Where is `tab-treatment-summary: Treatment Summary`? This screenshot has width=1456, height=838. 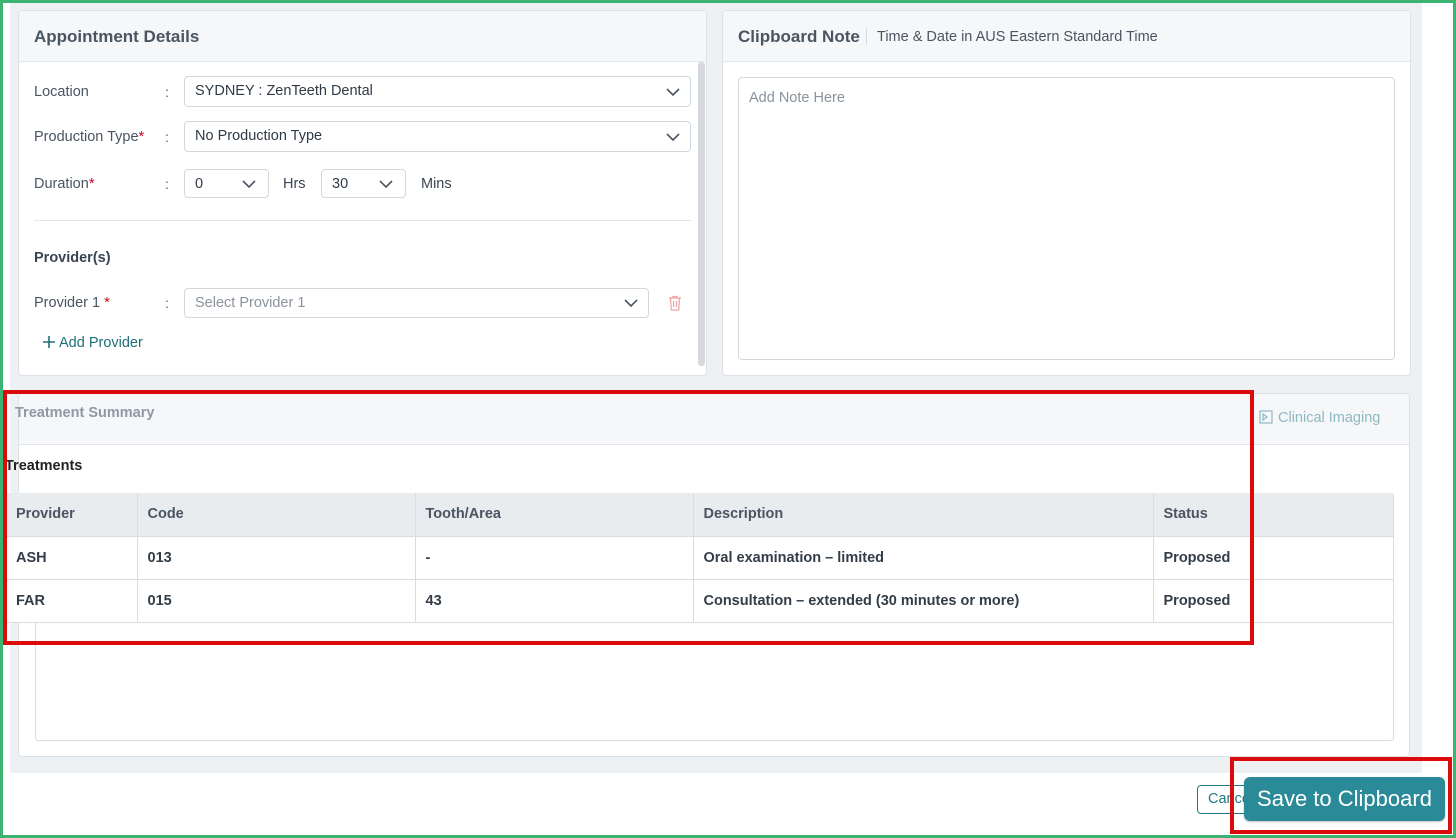 tab-treatment-summary: Treatment Summary is located at coordinates (84, 413).